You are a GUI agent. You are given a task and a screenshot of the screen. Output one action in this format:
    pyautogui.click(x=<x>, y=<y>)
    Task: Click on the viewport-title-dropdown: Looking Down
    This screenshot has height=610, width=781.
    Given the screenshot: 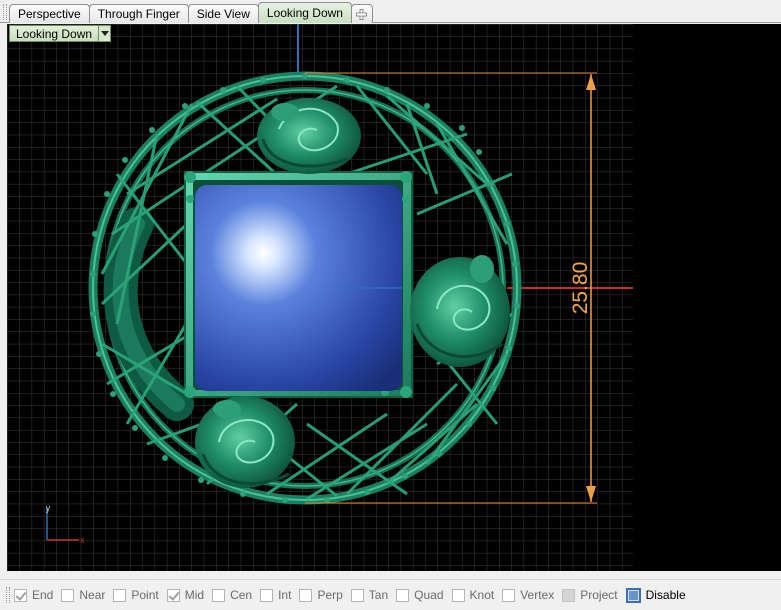 What is the action you would take?
    pyautogui.click(x=60, y=33)
    